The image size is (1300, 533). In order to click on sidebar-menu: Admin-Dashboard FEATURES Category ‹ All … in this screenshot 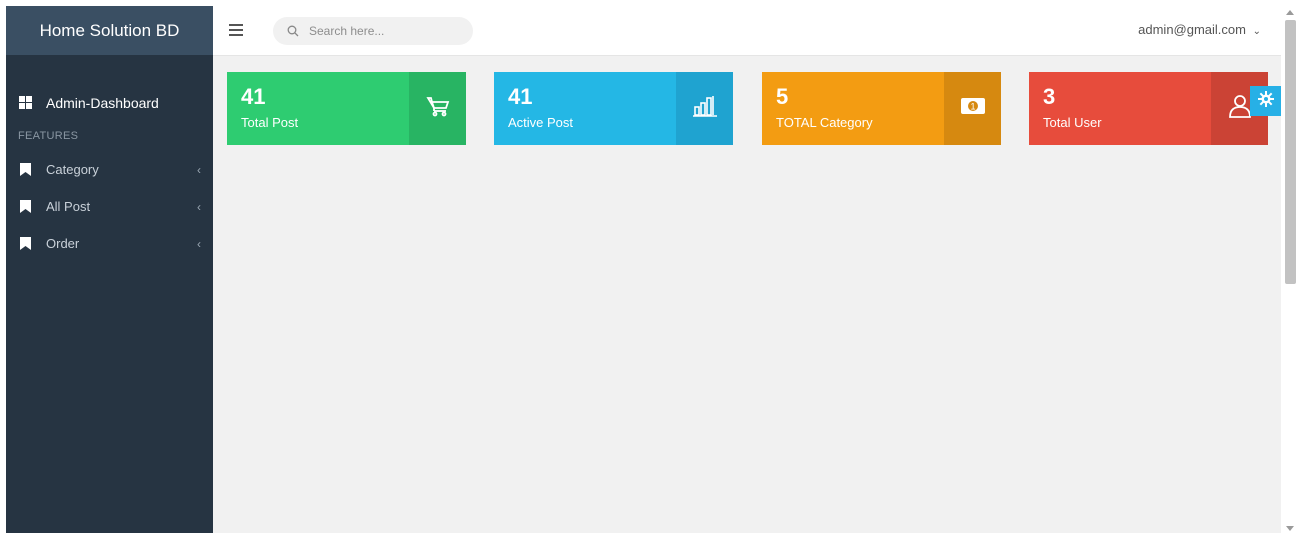, I will do `click(109, 158)`.